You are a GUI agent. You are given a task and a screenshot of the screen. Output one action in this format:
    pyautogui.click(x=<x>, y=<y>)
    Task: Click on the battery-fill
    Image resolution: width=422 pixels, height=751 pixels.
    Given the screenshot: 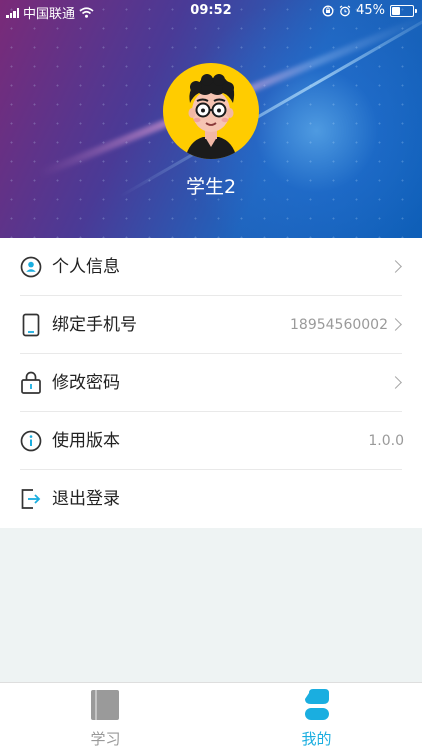 What is the action you would take?
    pyautogui.click(x=396, y=10)
    